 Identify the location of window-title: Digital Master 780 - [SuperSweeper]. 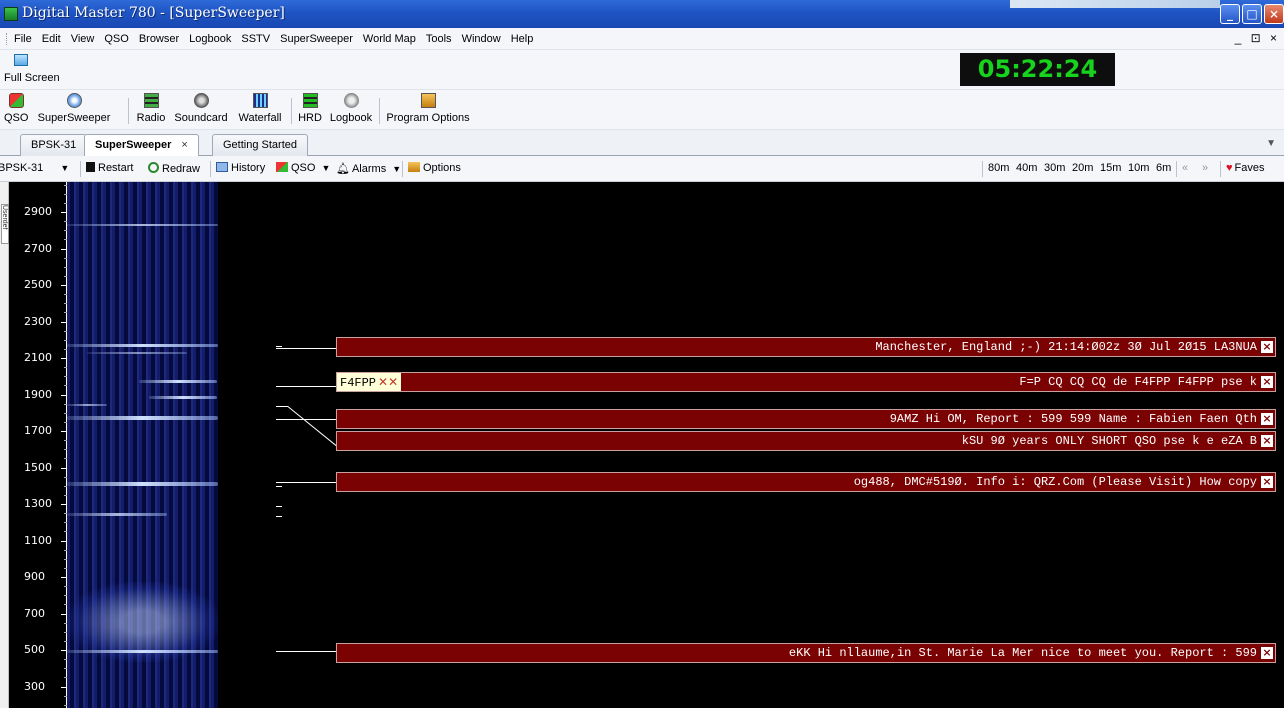
(153, 13).